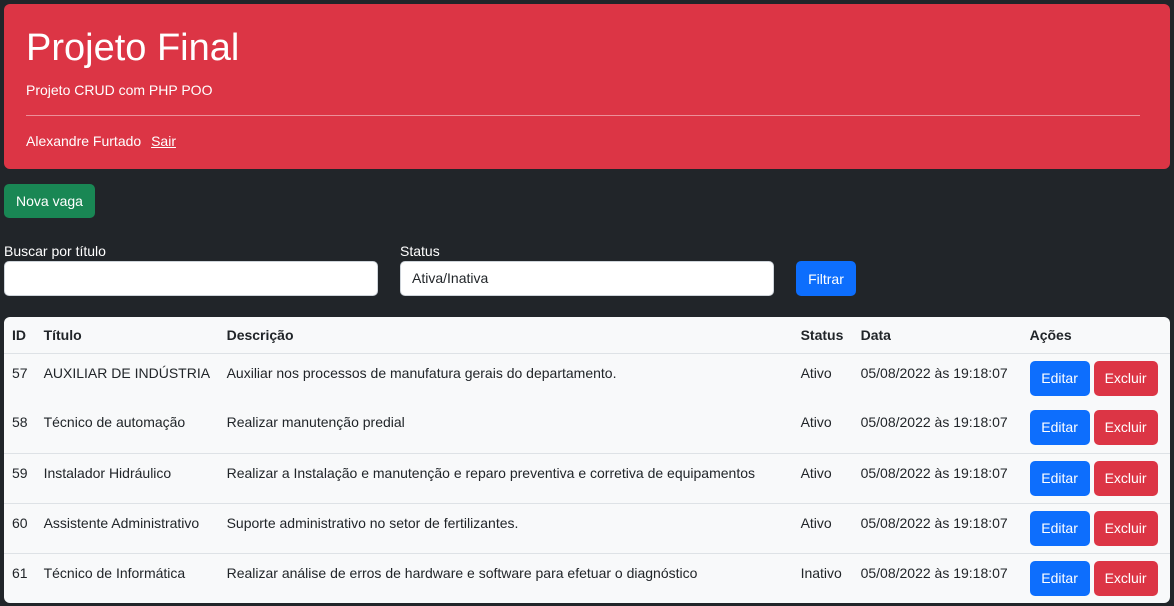  What do you see at coordinates (20, 428) in the screenshot?
I see `cell-id: 58` at bounding box center [20, 428].